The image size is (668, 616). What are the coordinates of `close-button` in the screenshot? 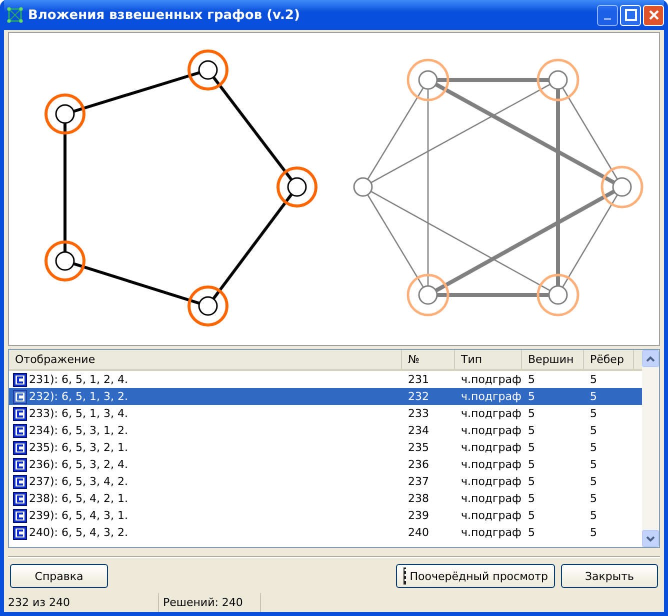 It's located at (653, 15).